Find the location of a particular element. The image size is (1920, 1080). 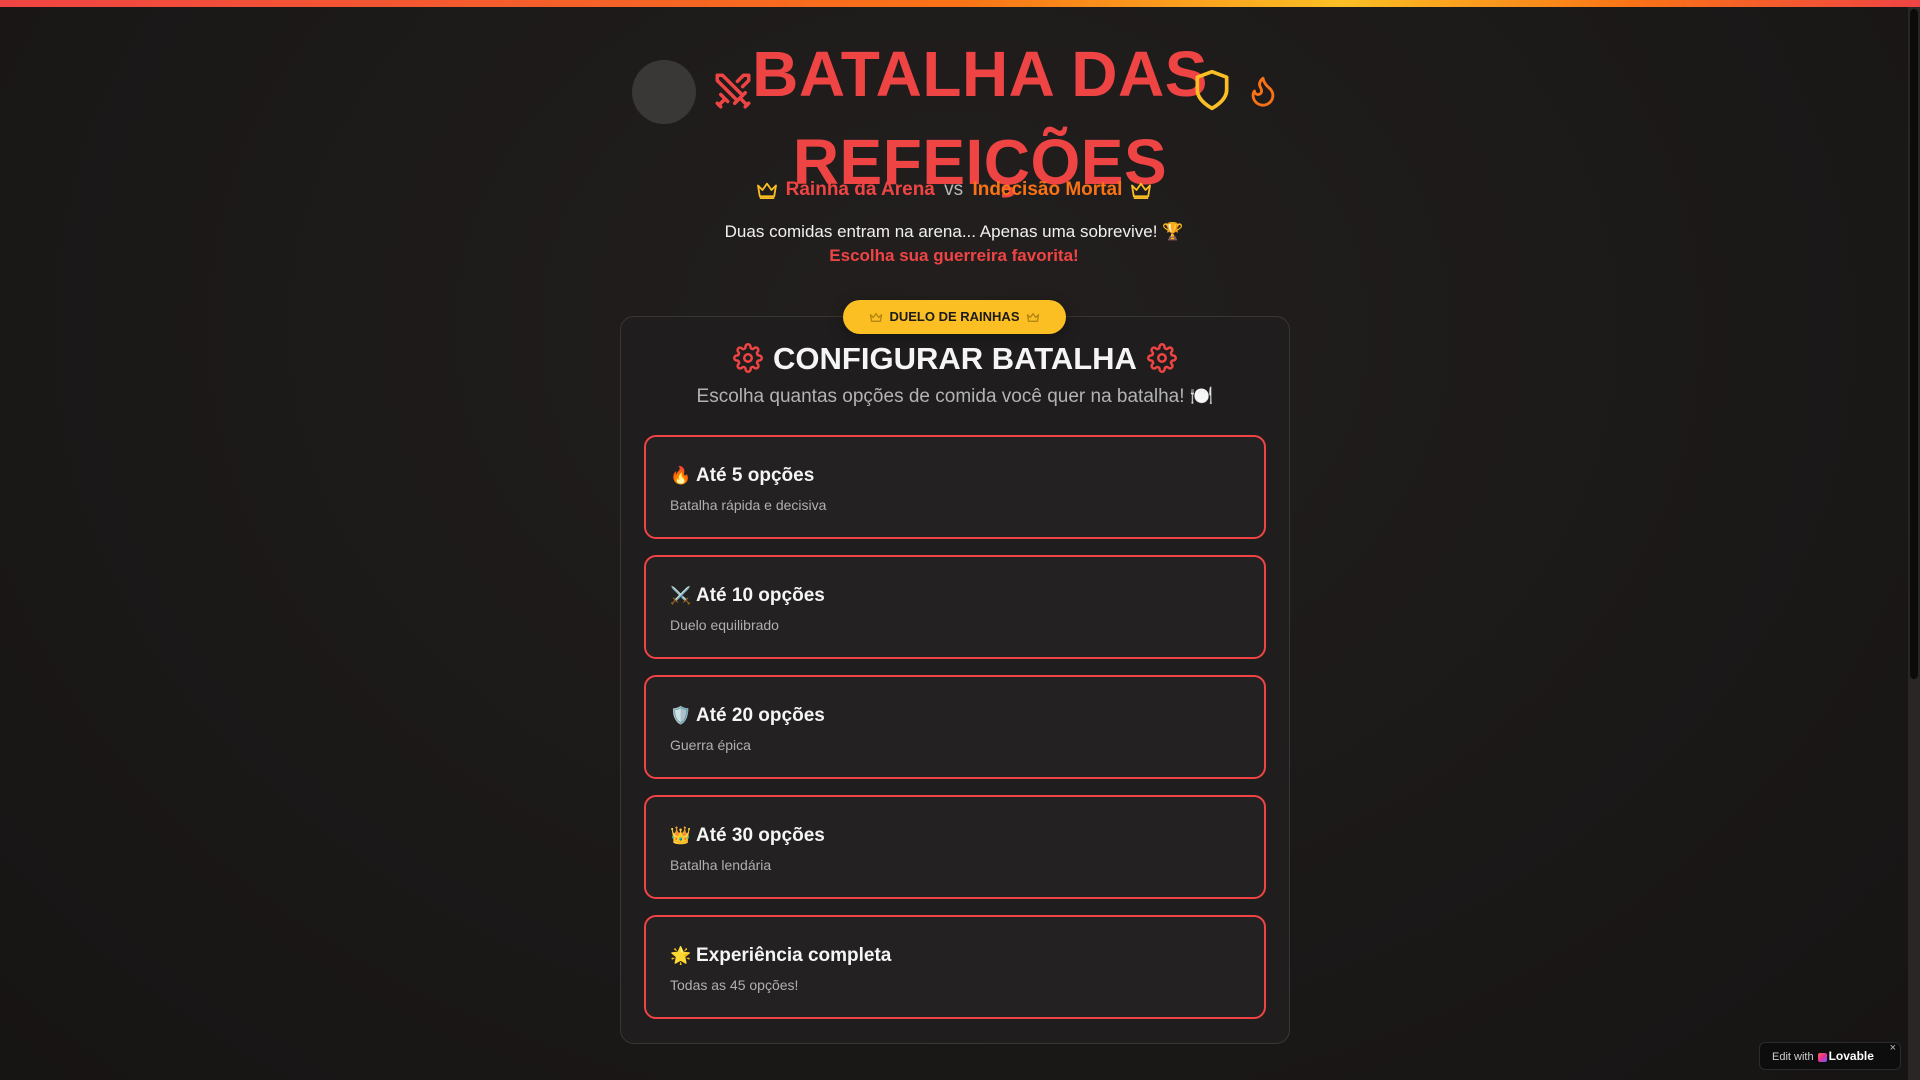

duel-badge: DUELO DE RAINHAS is located at coordinates (954, 317).